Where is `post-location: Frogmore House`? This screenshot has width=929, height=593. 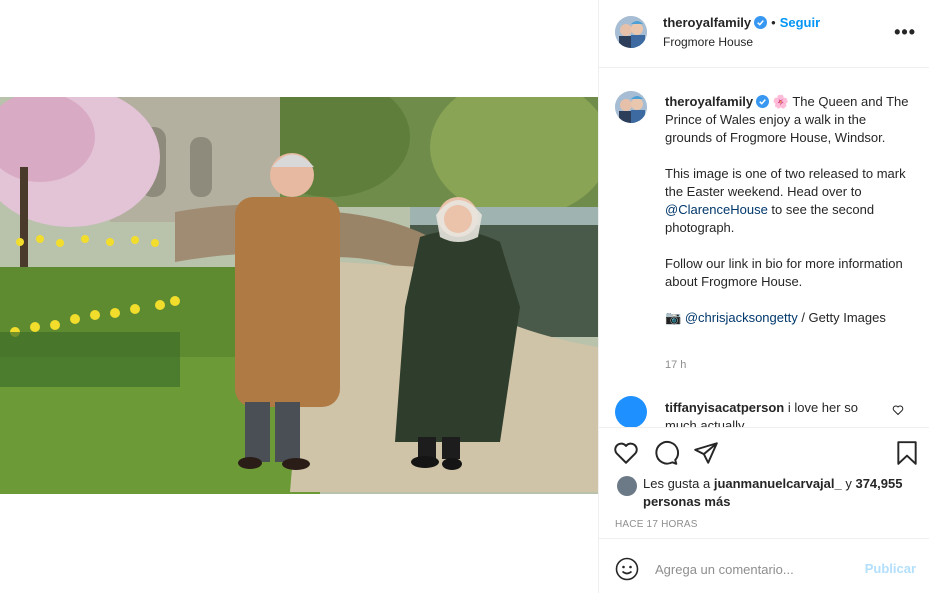
post-location: Frogmore House is located at coordinates (708, 42).